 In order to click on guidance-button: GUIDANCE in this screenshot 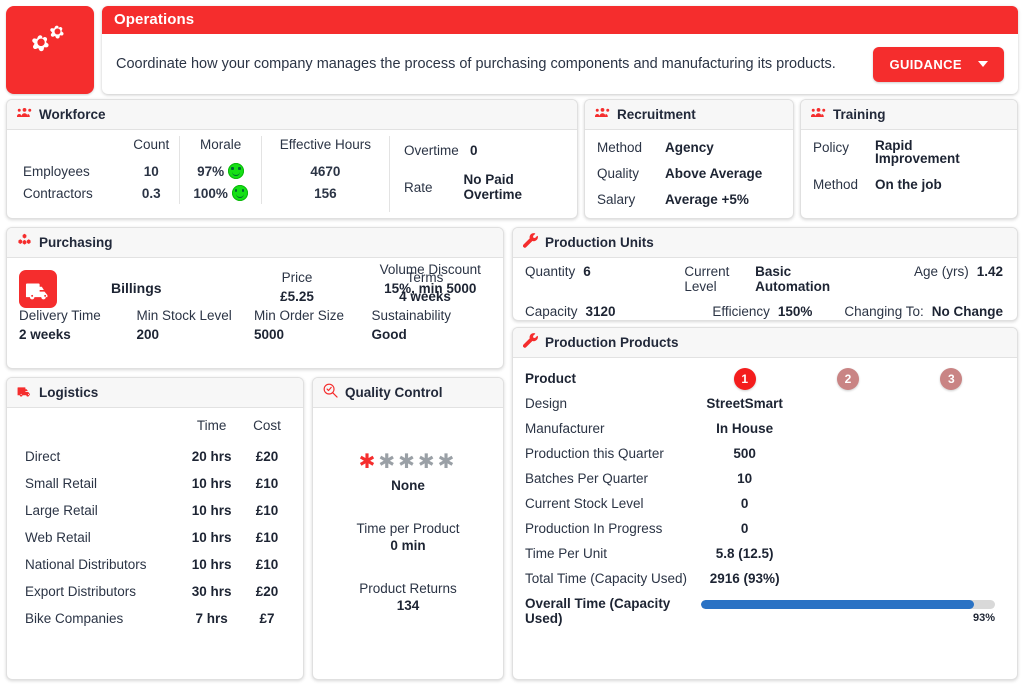, I will do `click(938, 64)`.